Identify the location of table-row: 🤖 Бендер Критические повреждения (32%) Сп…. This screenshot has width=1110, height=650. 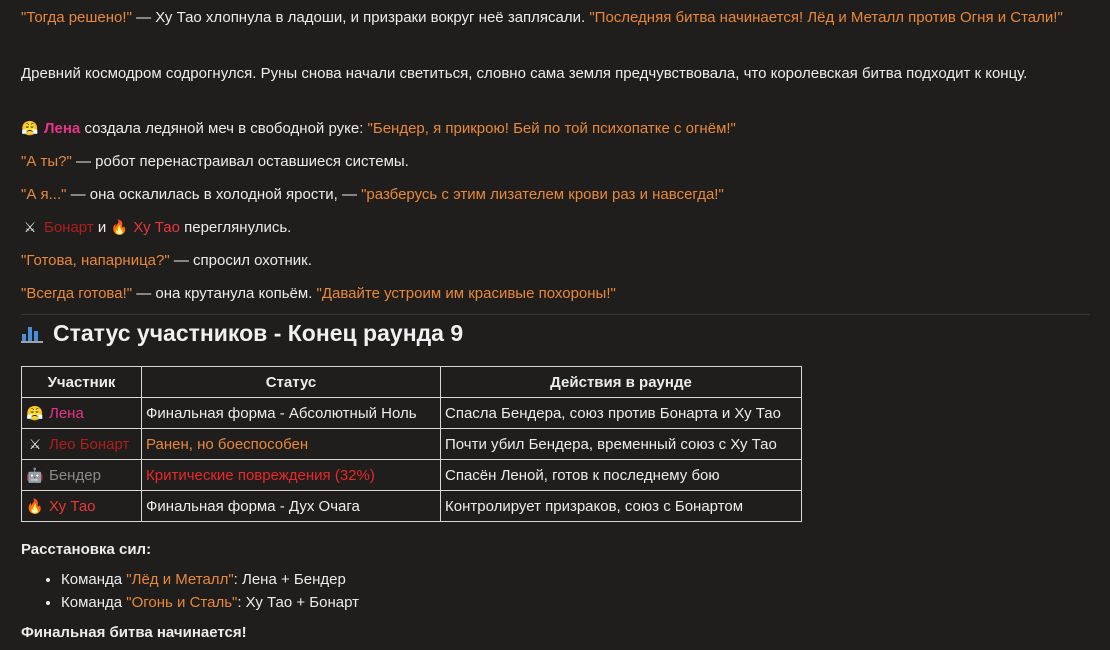
(411, 475).